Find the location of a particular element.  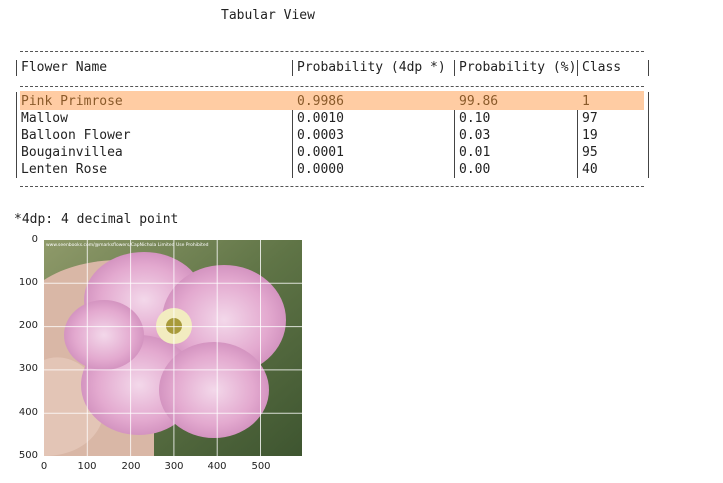

header-probability-4dp: Probability (4dp *) is located at coordinates (371, 67).